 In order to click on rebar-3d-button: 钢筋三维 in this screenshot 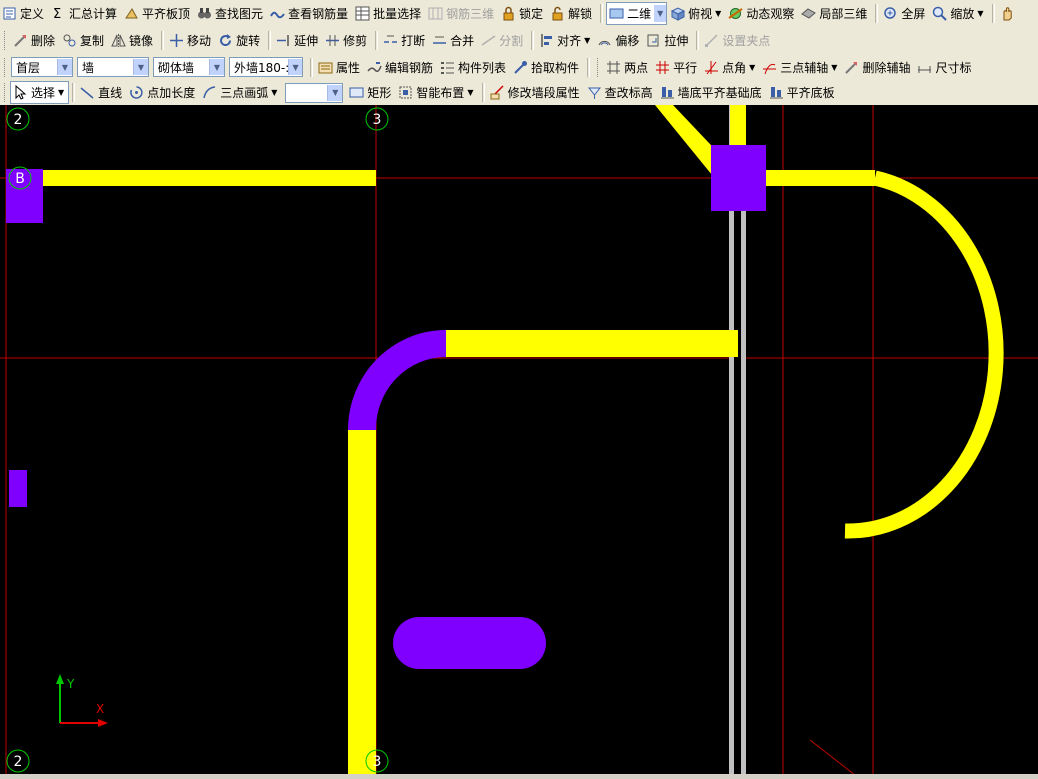, I will do `click(462, 13)`.